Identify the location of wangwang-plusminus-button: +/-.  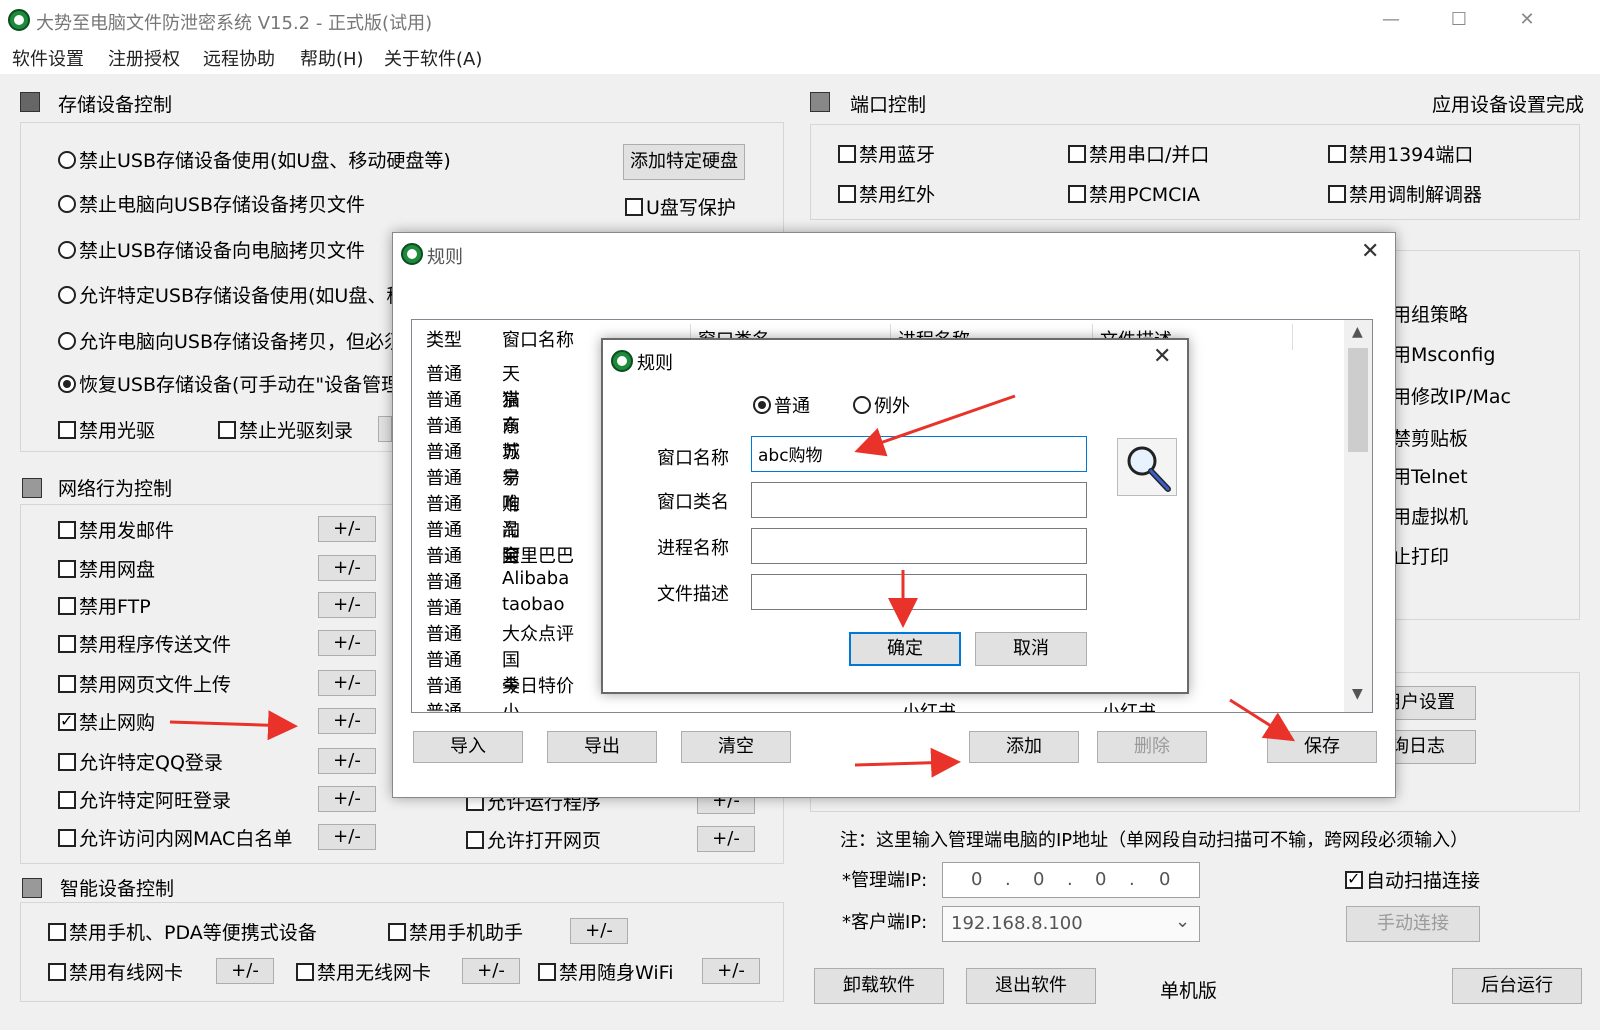
(347, 799).